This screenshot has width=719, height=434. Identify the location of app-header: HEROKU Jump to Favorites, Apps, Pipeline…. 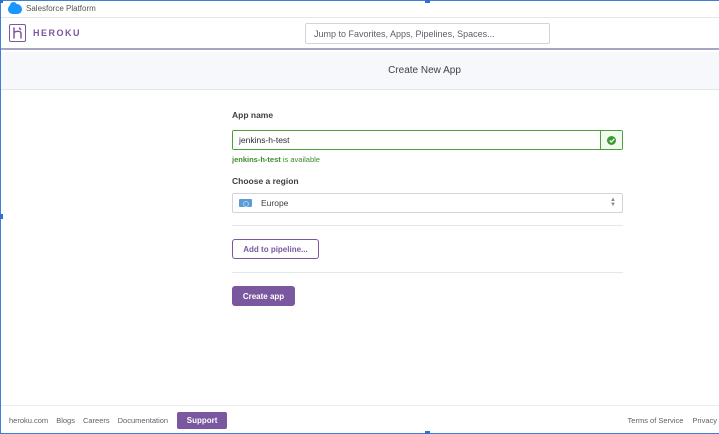
(359, 34).